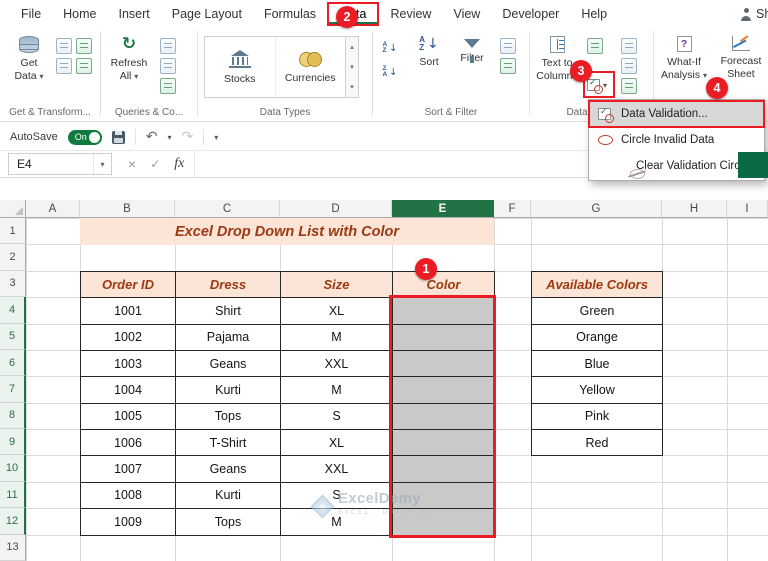 Image resolution: width=768 pixels, height=561 pixels. What do you see at coordinates (128, 443) in the screenshot?
I see `table-cell: 1006` at bounding box center [128, 443].